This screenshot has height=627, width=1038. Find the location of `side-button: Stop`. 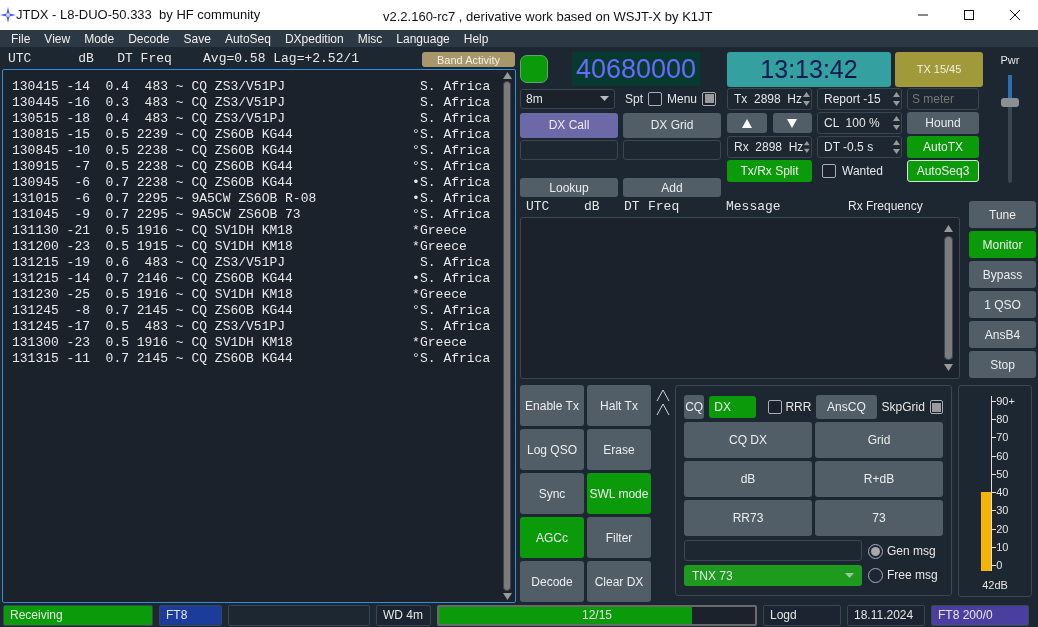

side-button: Stop is located at coordinates (1002, 364).